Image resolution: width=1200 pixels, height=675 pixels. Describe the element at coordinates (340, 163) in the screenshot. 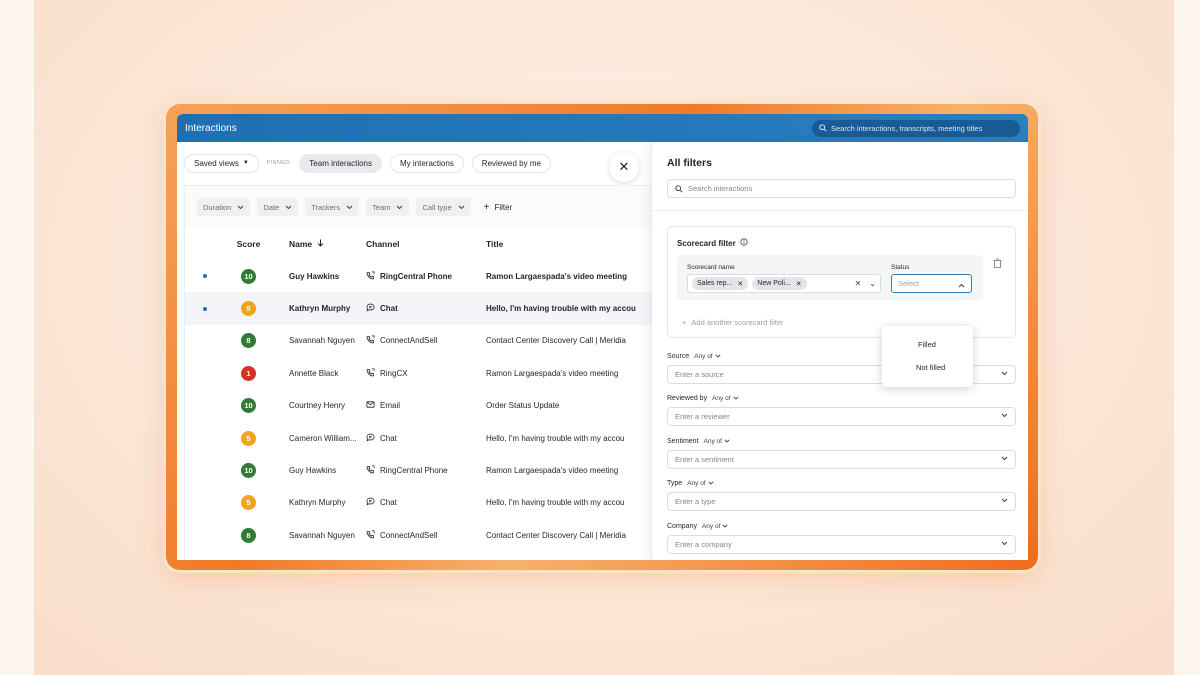

I see `tab-team-interactions: Team interactions` at that location.